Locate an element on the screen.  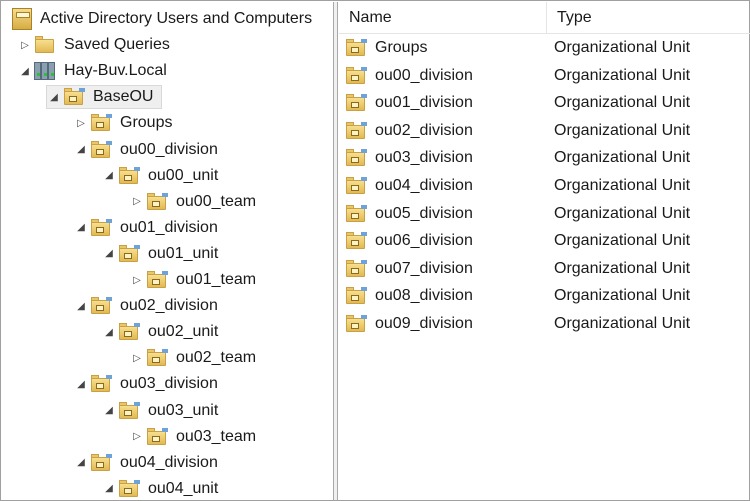
tree-node: ◢ ou00_unit is located at coordinates (160, 176).